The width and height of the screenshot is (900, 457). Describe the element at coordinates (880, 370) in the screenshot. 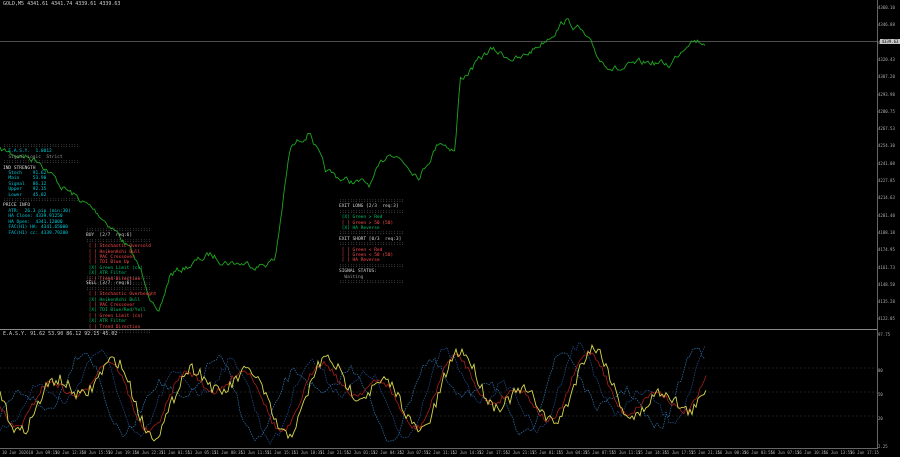

I see `osc-tick-label: 80` at that location.